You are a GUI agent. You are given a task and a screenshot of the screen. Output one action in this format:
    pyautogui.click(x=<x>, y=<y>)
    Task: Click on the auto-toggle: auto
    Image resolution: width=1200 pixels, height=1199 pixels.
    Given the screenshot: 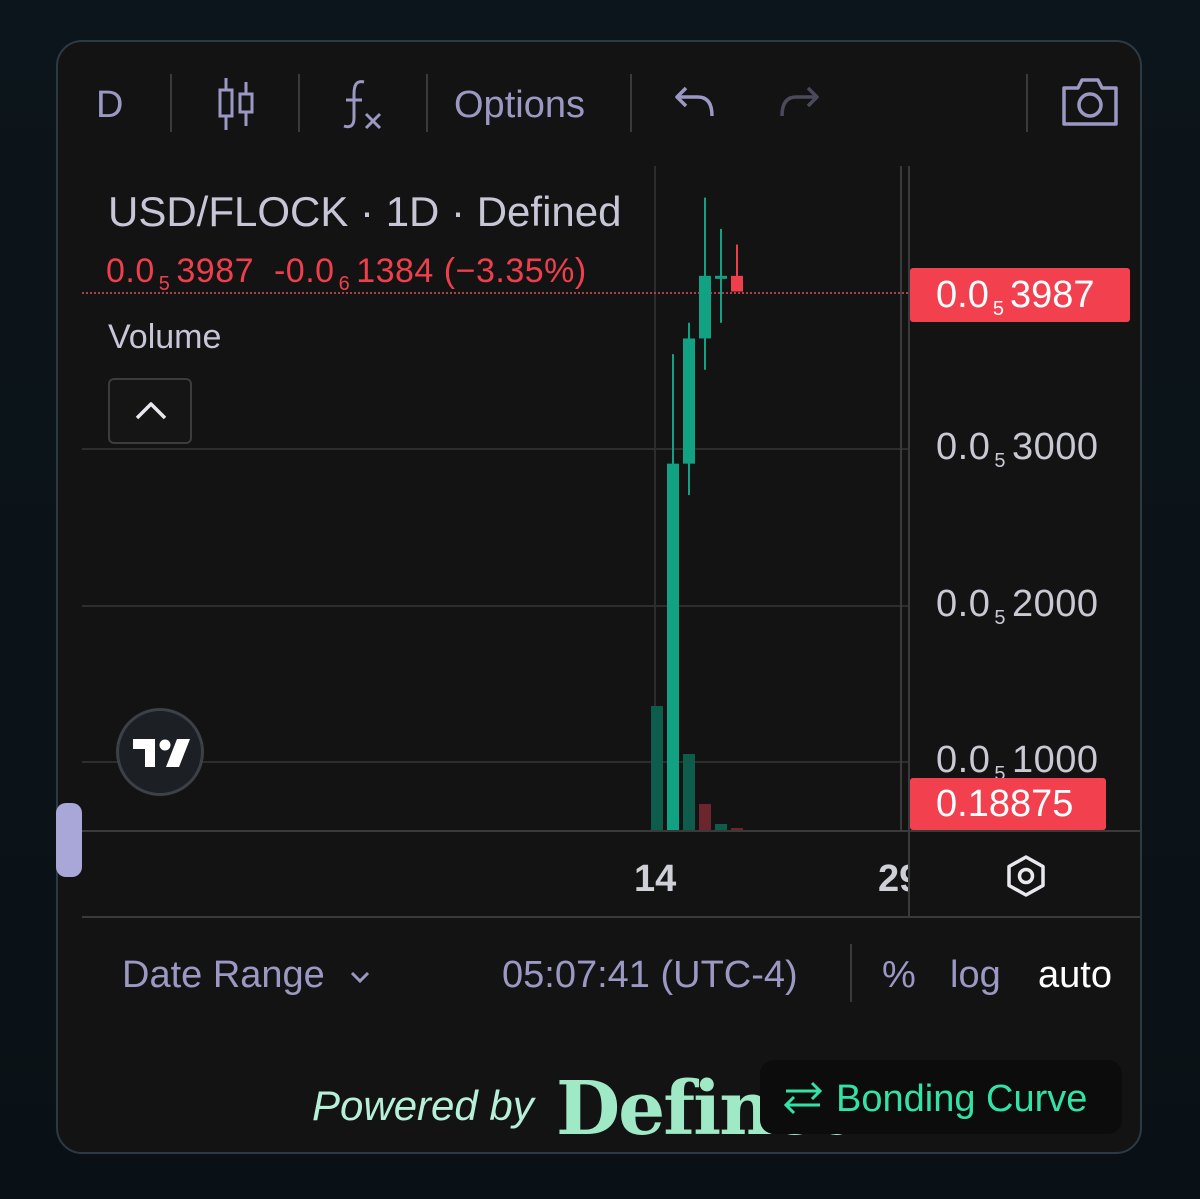 What is the action you would take?
    pyautogui.click(x=1075, y=975)
    